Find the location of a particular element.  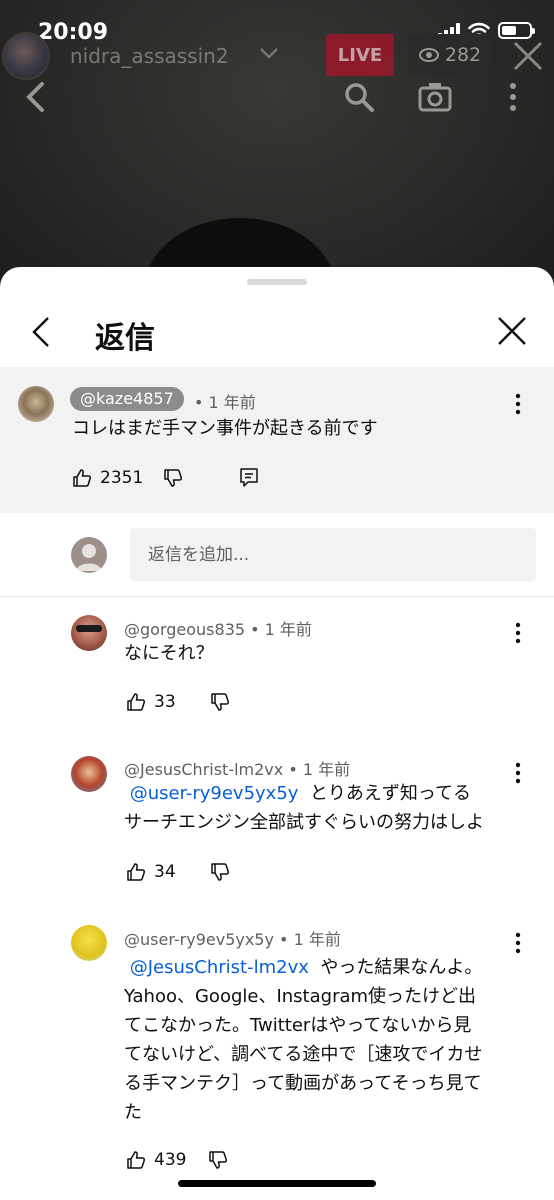

reply-meta: @gorgeous835 • 1 年前 is located at coordinates (218, 628).